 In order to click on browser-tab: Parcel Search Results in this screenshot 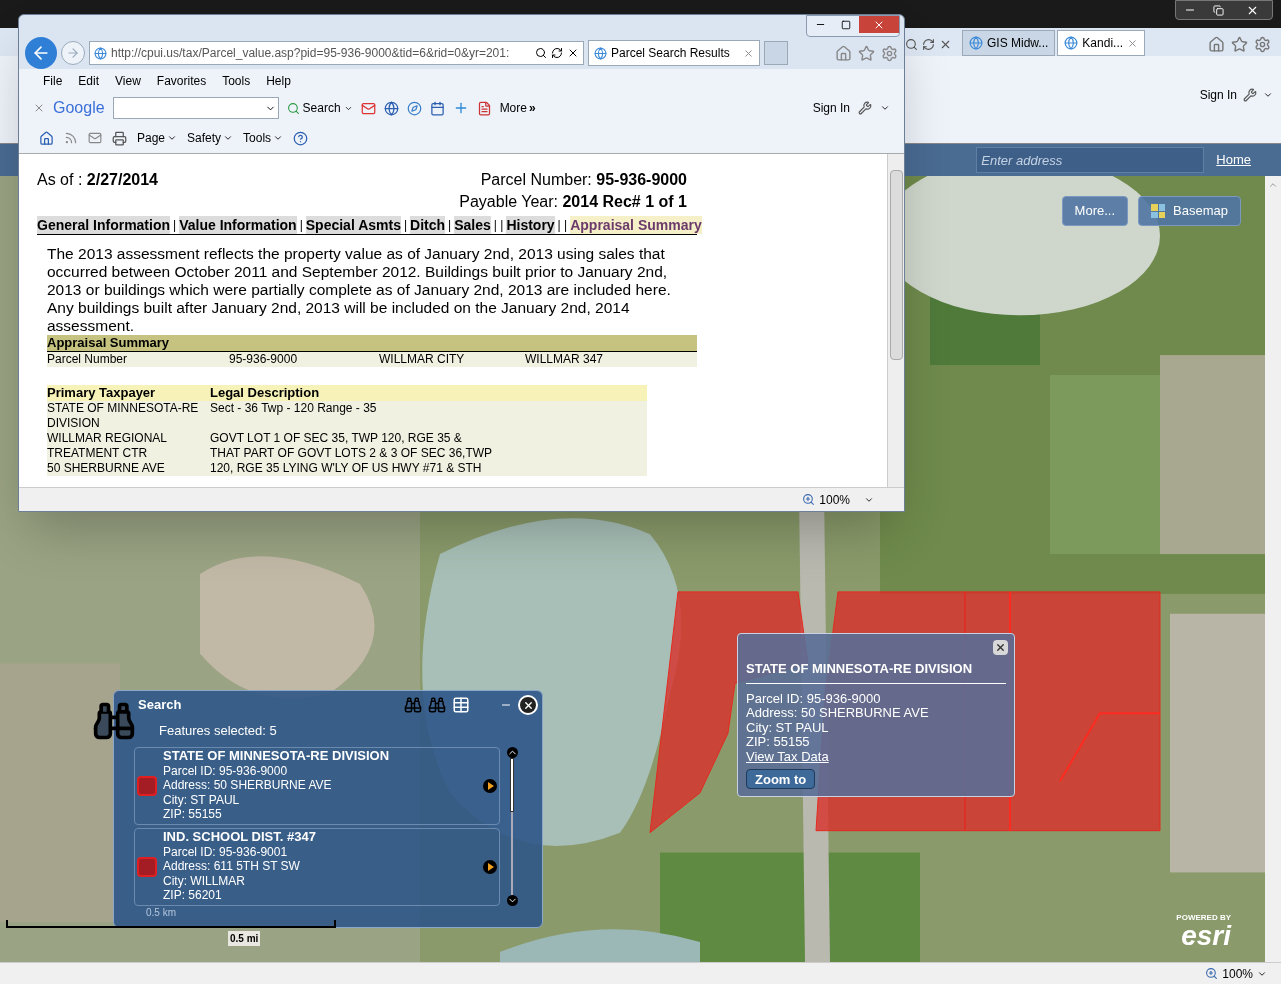, I will do `click(674, 53)`.